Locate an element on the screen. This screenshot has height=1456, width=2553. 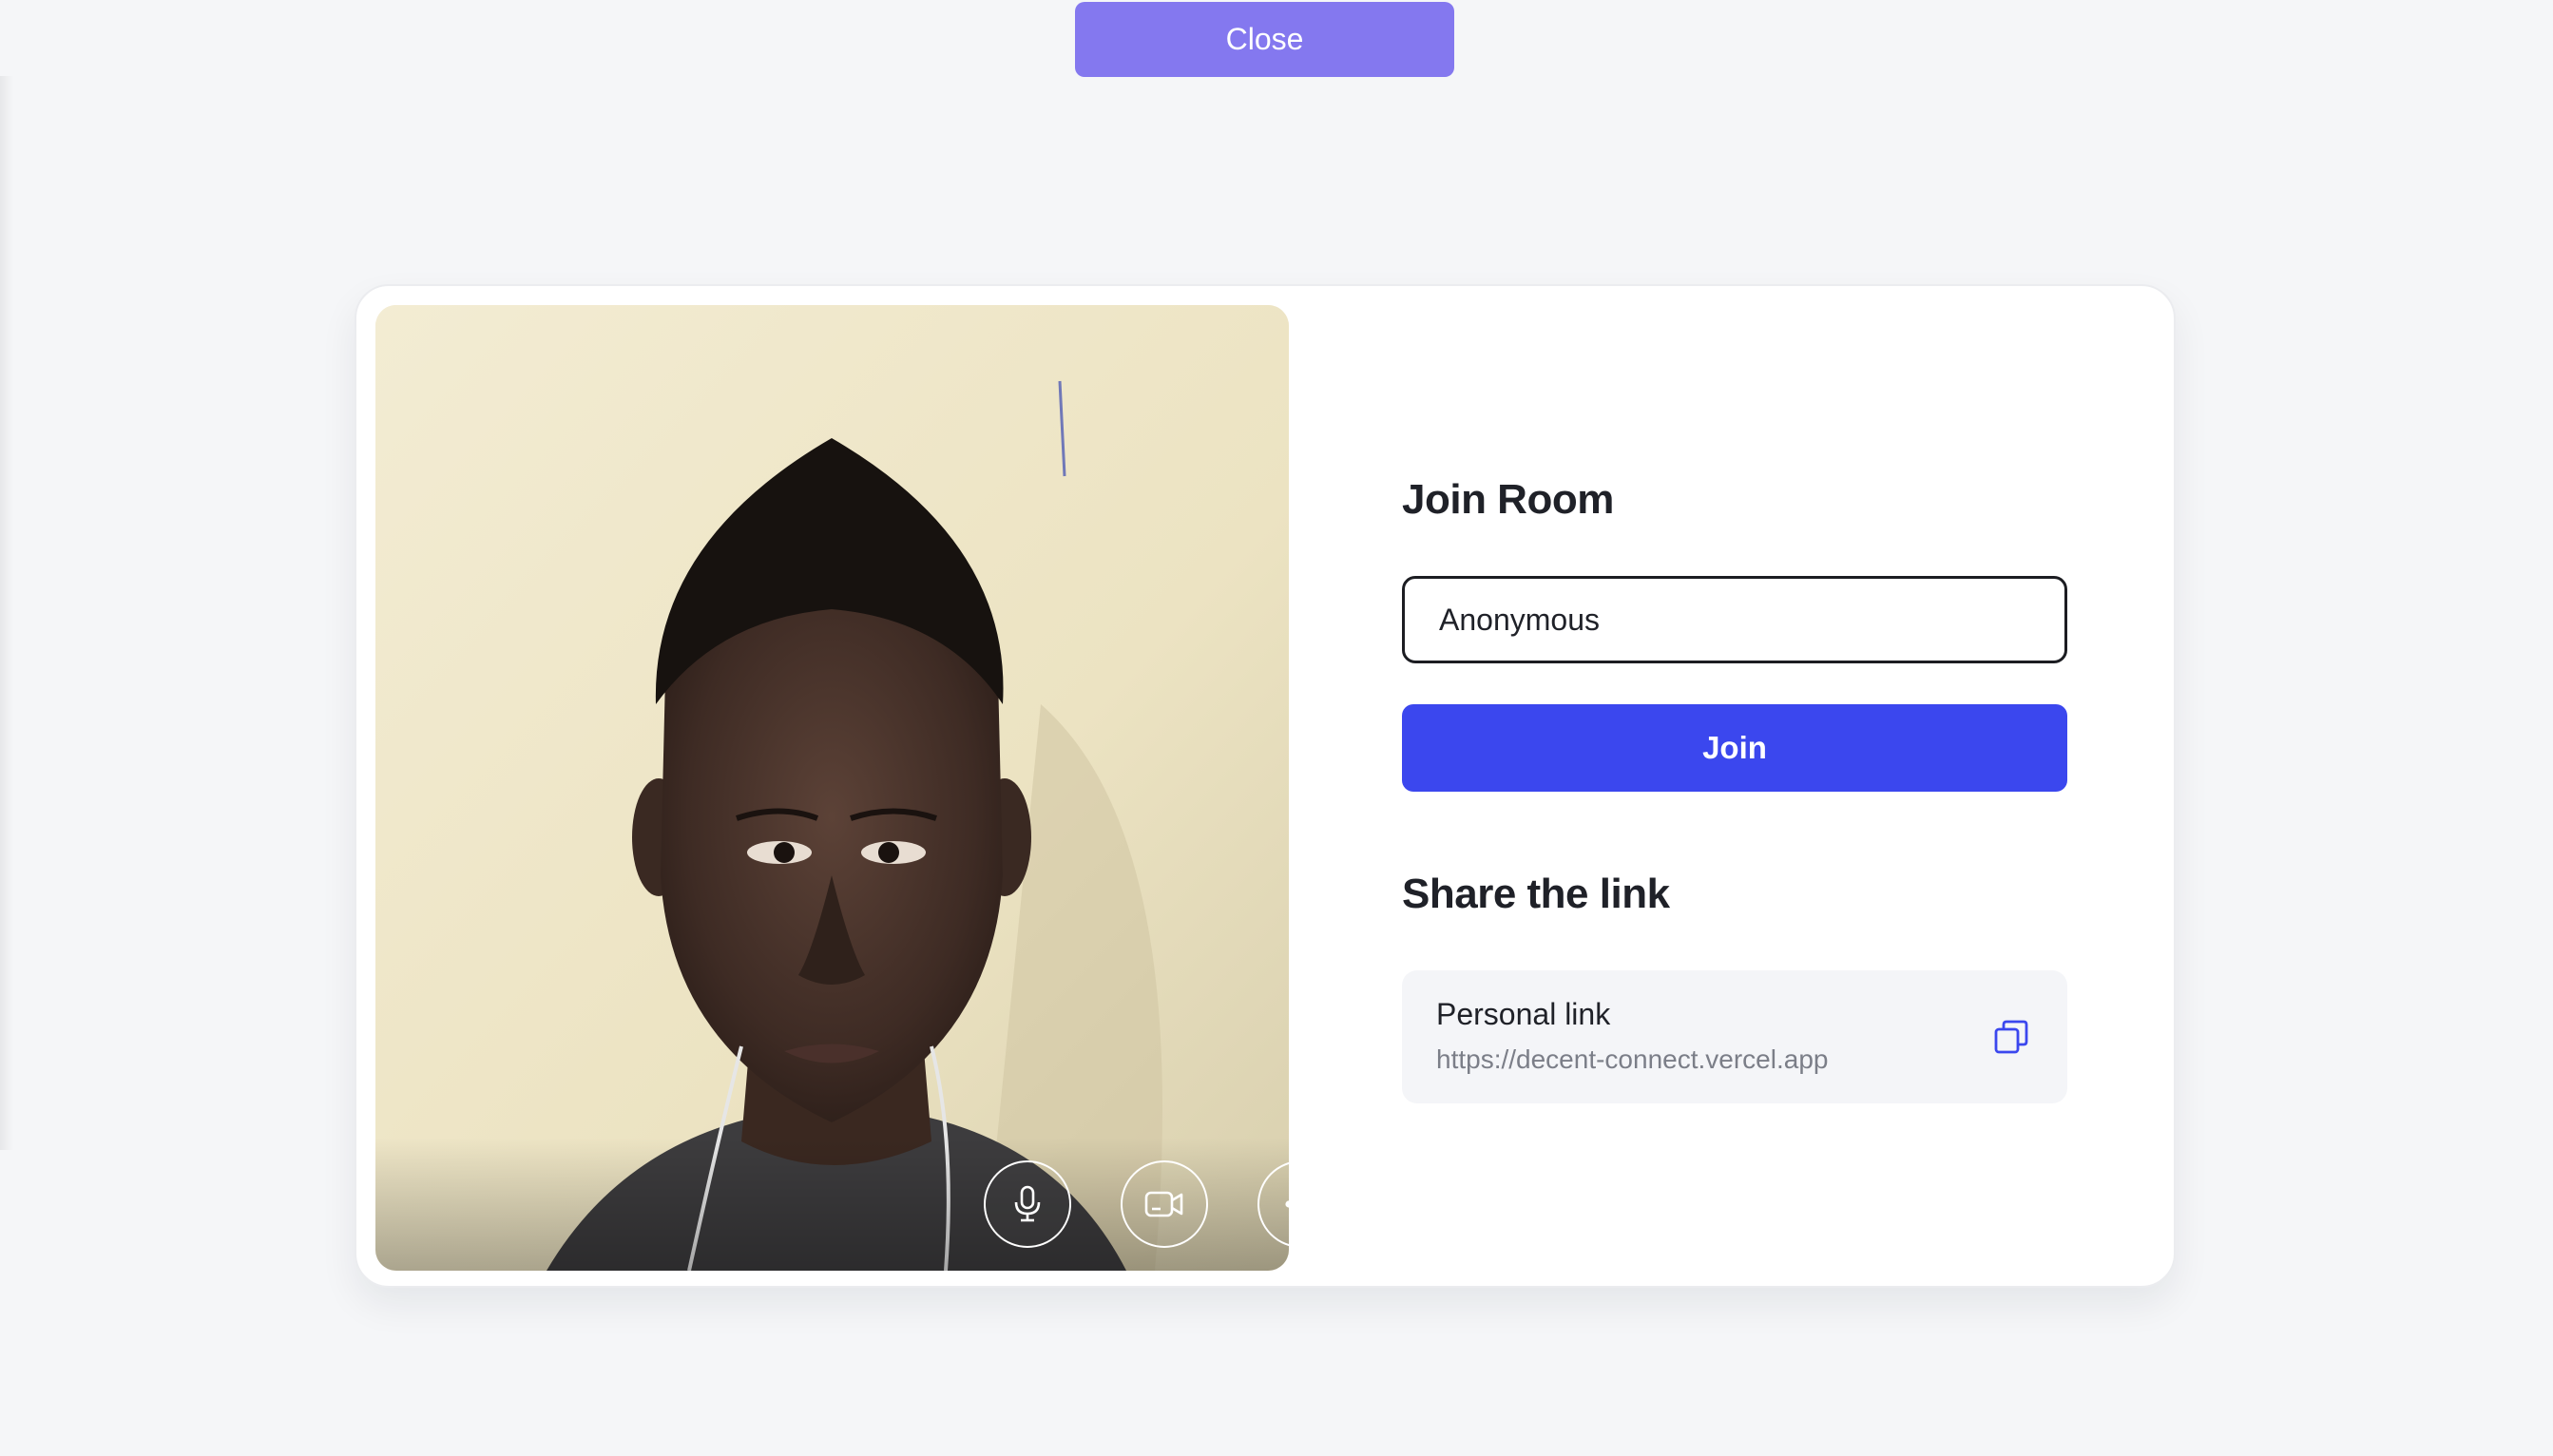
personal-link-url: https://decent-connect.vercel.app is located at coordinates (1632, 1059).